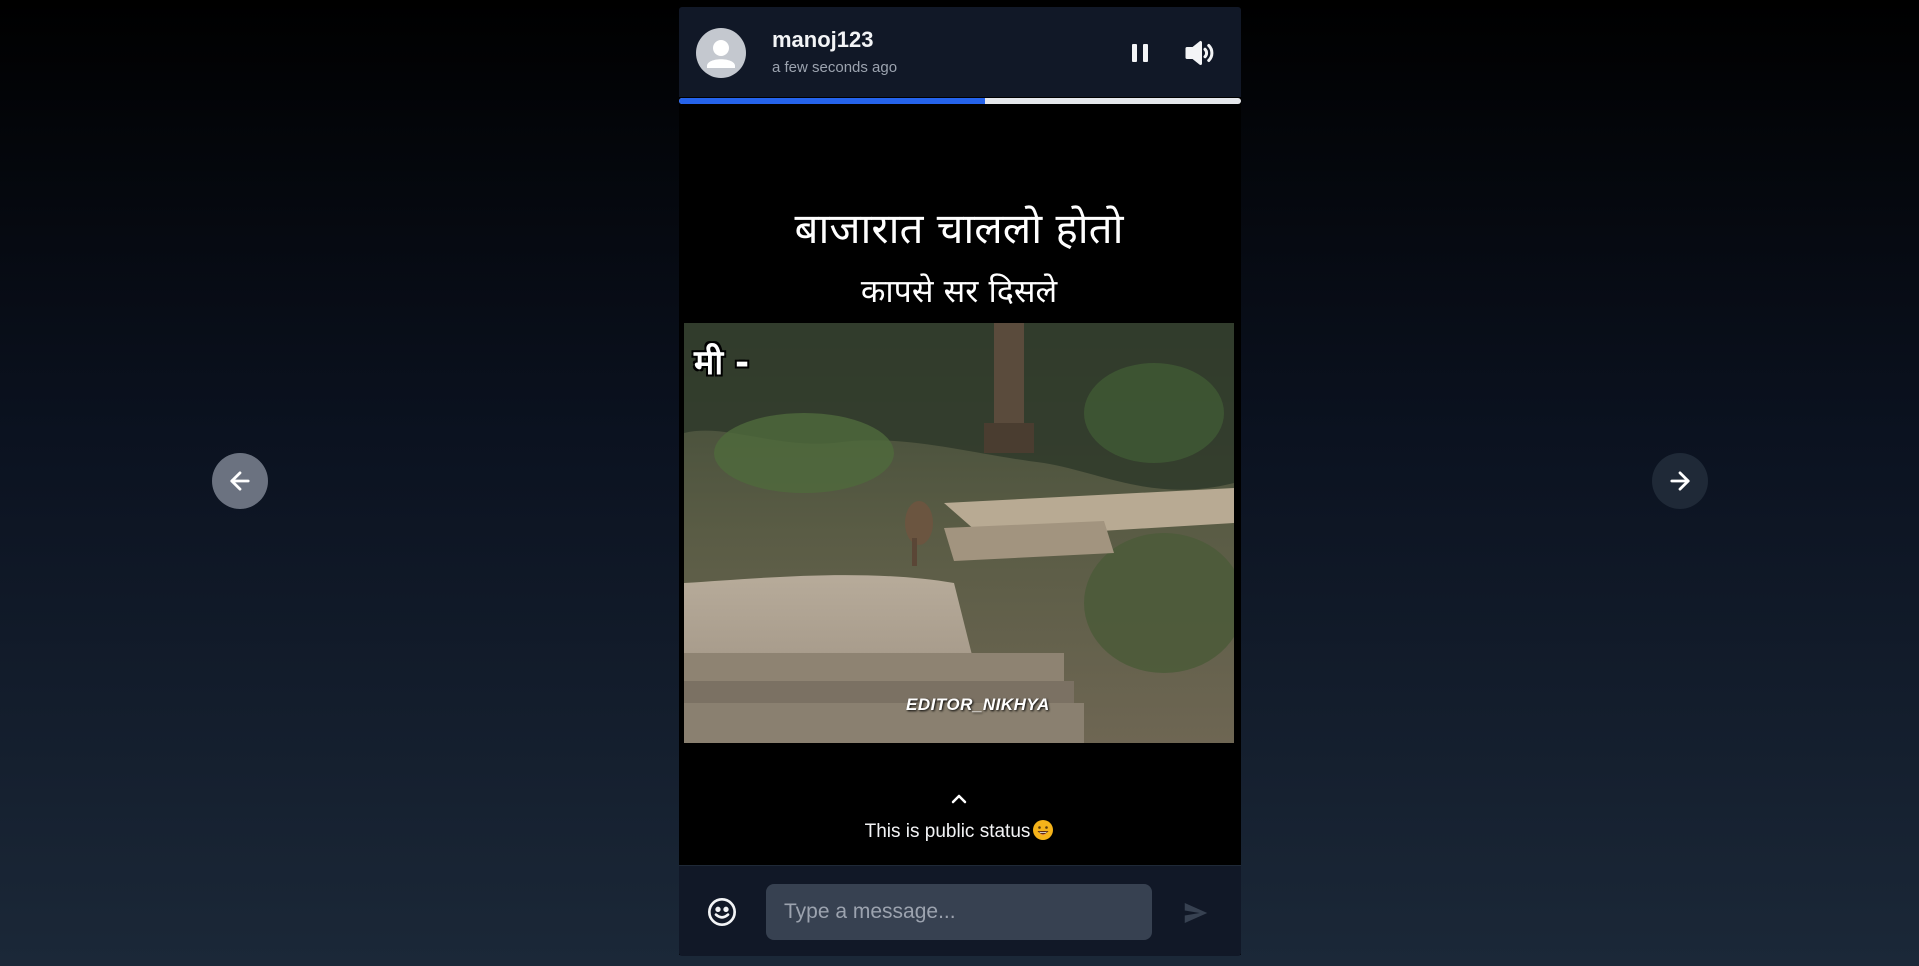 Image resolution: width=1919 pixels, height=966 pixels. Describe the element at coordinates (722, 363) in the screenshot. I see `video-overlay-label: मी -` at that location.